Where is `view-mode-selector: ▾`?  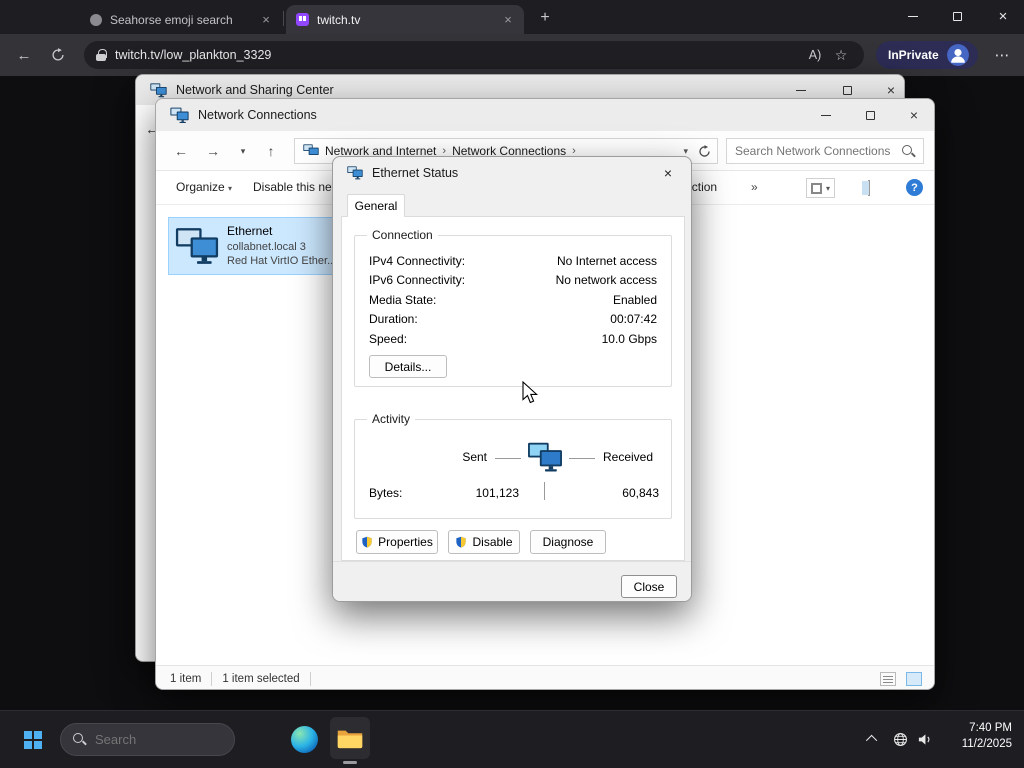
view-mode-selector: ▾ is located at coordinates (821, 188).